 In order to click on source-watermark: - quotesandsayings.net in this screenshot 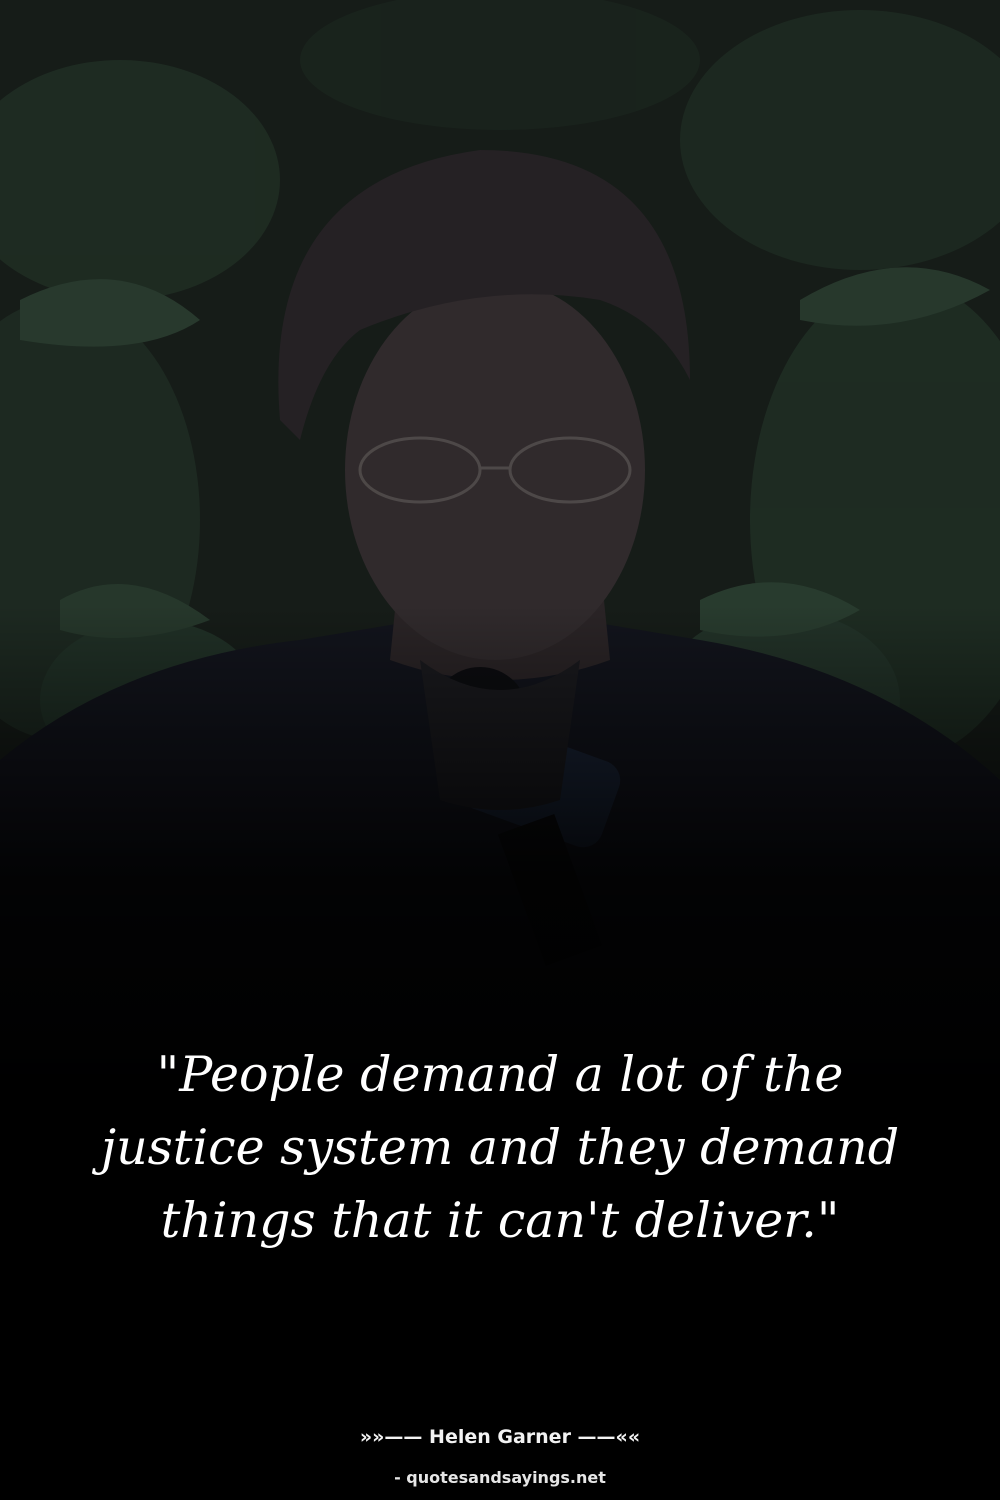, I will do `click(500, 1477)`.